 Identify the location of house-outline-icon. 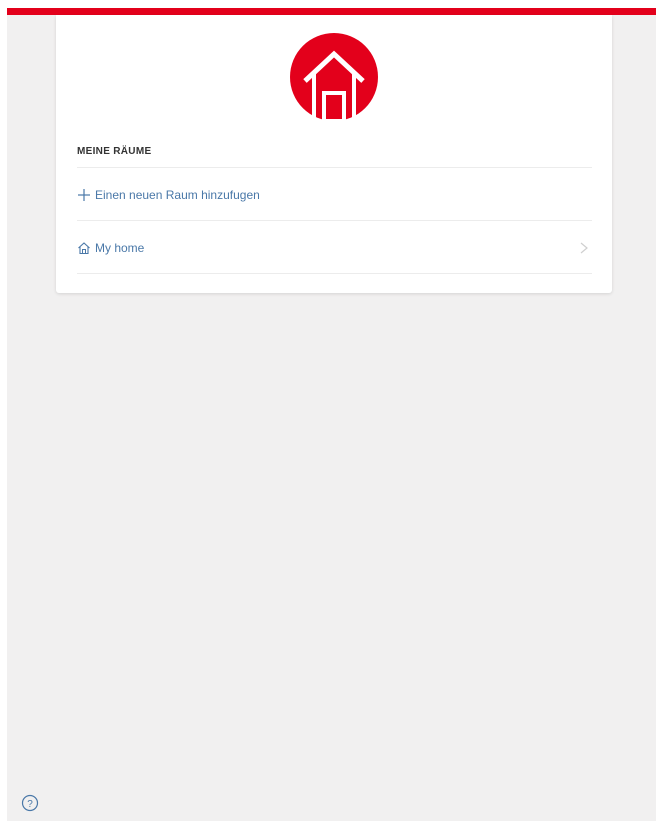
(84, 248).